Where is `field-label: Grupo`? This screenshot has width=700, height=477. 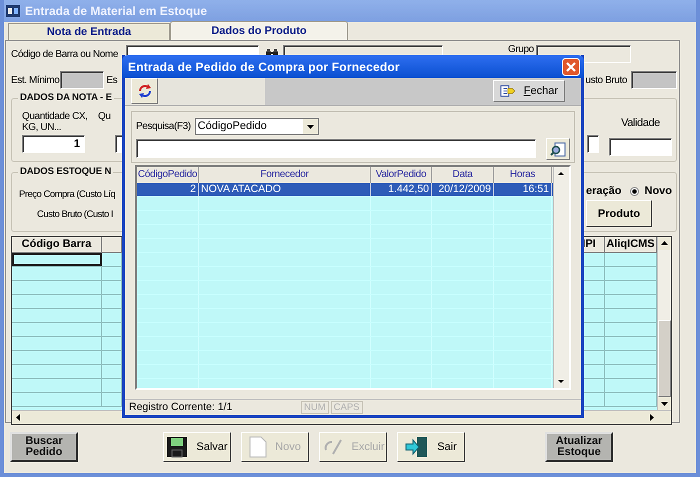 field-label: Grupo is located at coordinates (521, 49).